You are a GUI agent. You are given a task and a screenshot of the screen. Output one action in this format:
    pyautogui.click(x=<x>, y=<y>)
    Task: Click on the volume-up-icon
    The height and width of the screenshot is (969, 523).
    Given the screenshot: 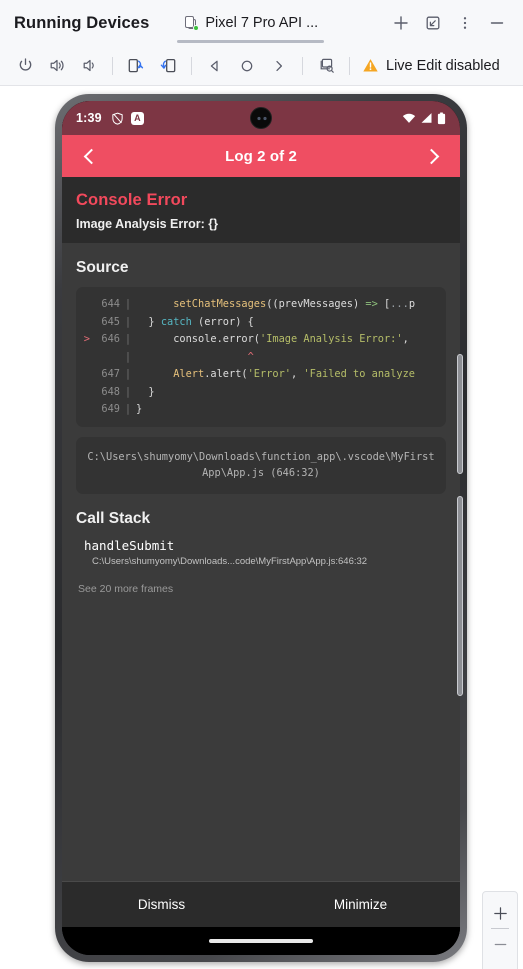 What is the action you would take?
    pyautogui.click(x=57, y=66)
    